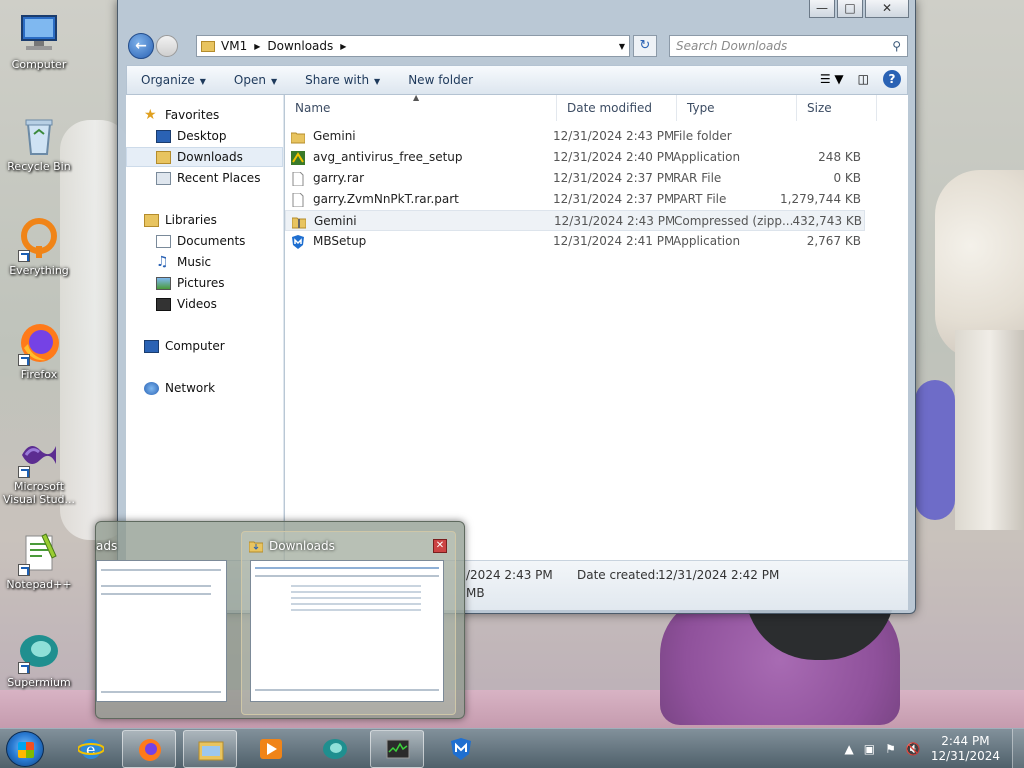 The width and height of the screenshot is (1024, 768). What do you see at coordinates (39, 553) in the screenshot?
I see `notepad-plus-plus-icon` at bounding box center [39, 553].